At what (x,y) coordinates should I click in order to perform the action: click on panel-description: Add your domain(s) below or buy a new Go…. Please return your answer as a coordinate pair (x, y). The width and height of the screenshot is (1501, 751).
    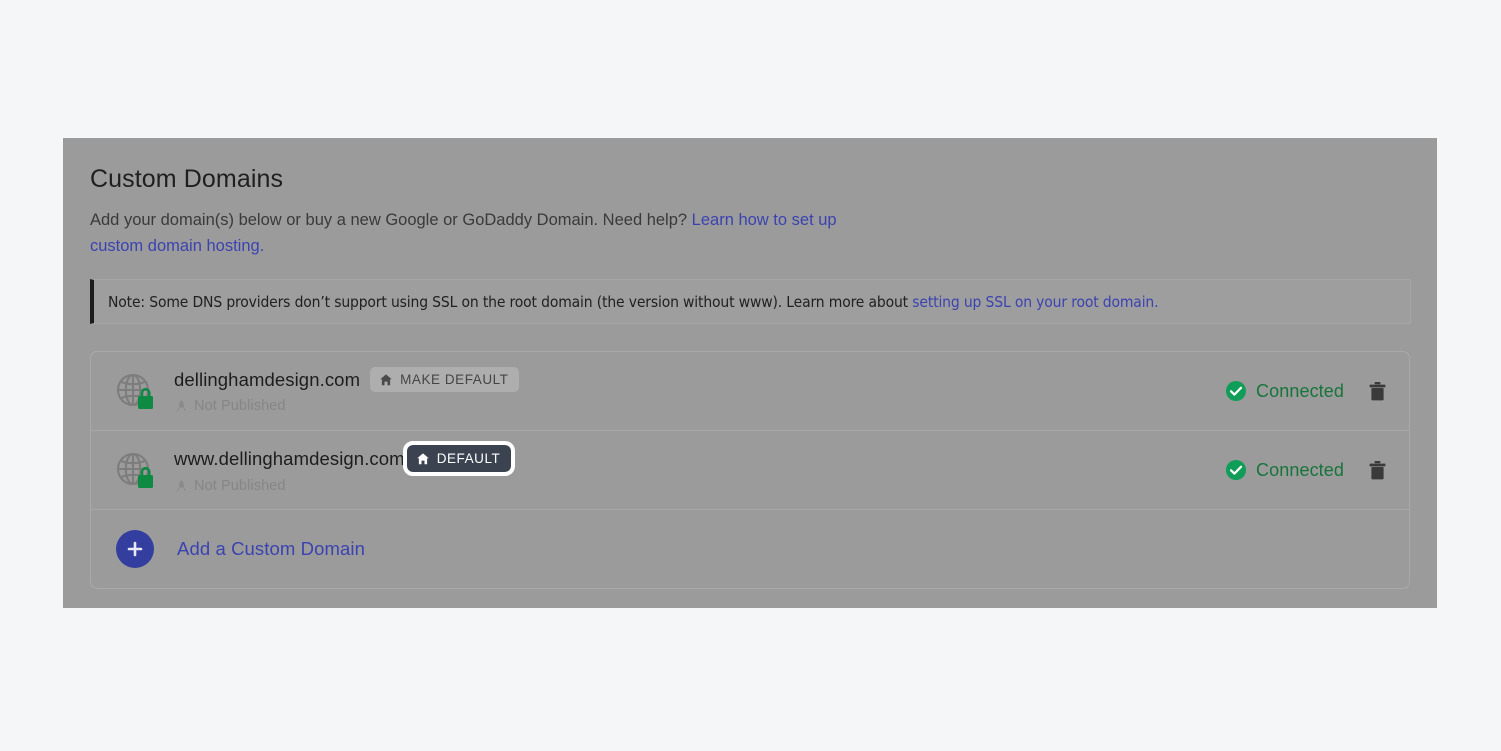
    Looking at the image, I should click on (490, 233).